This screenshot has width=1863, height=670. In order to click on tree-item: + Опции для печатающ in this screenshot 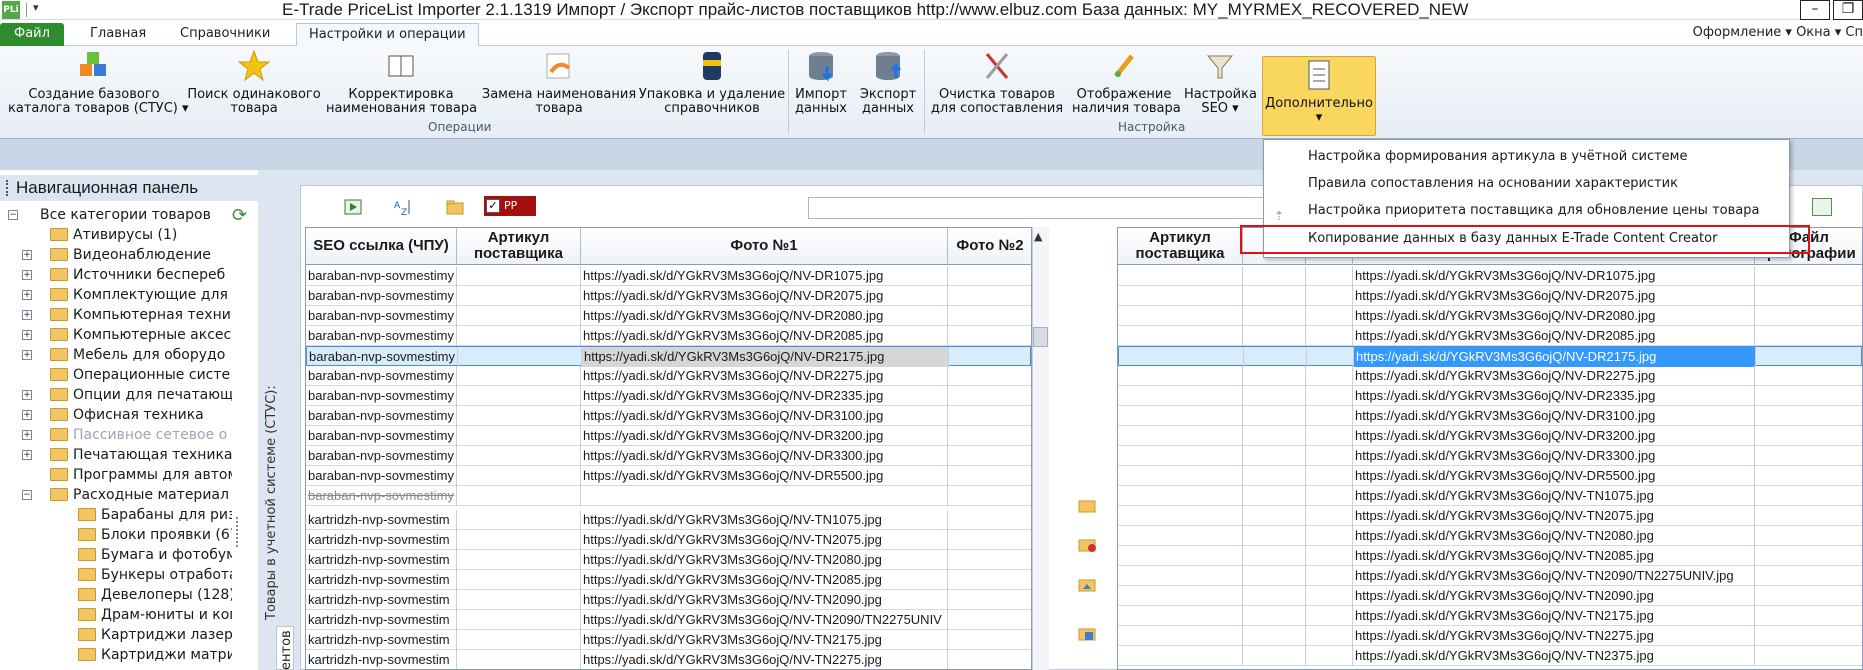, I will do `click(127, 395)`.